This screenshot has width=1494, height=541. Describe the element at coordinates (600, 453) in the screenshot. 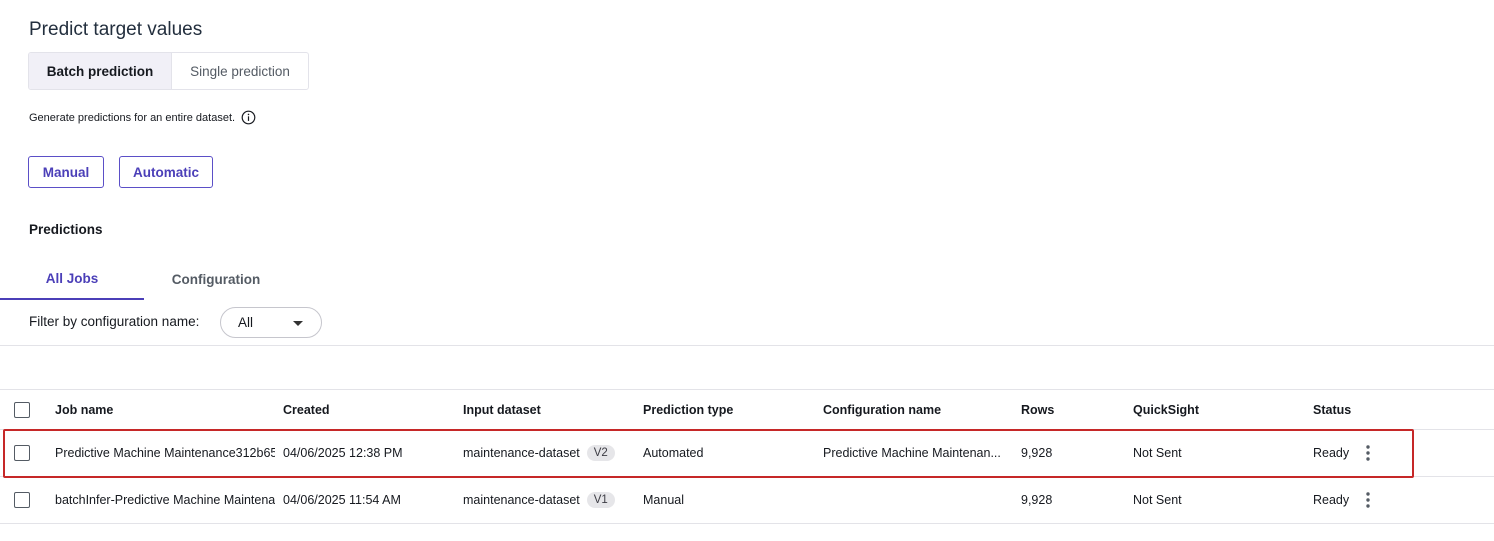

I see `dataset-version-badge: V2` at that location.